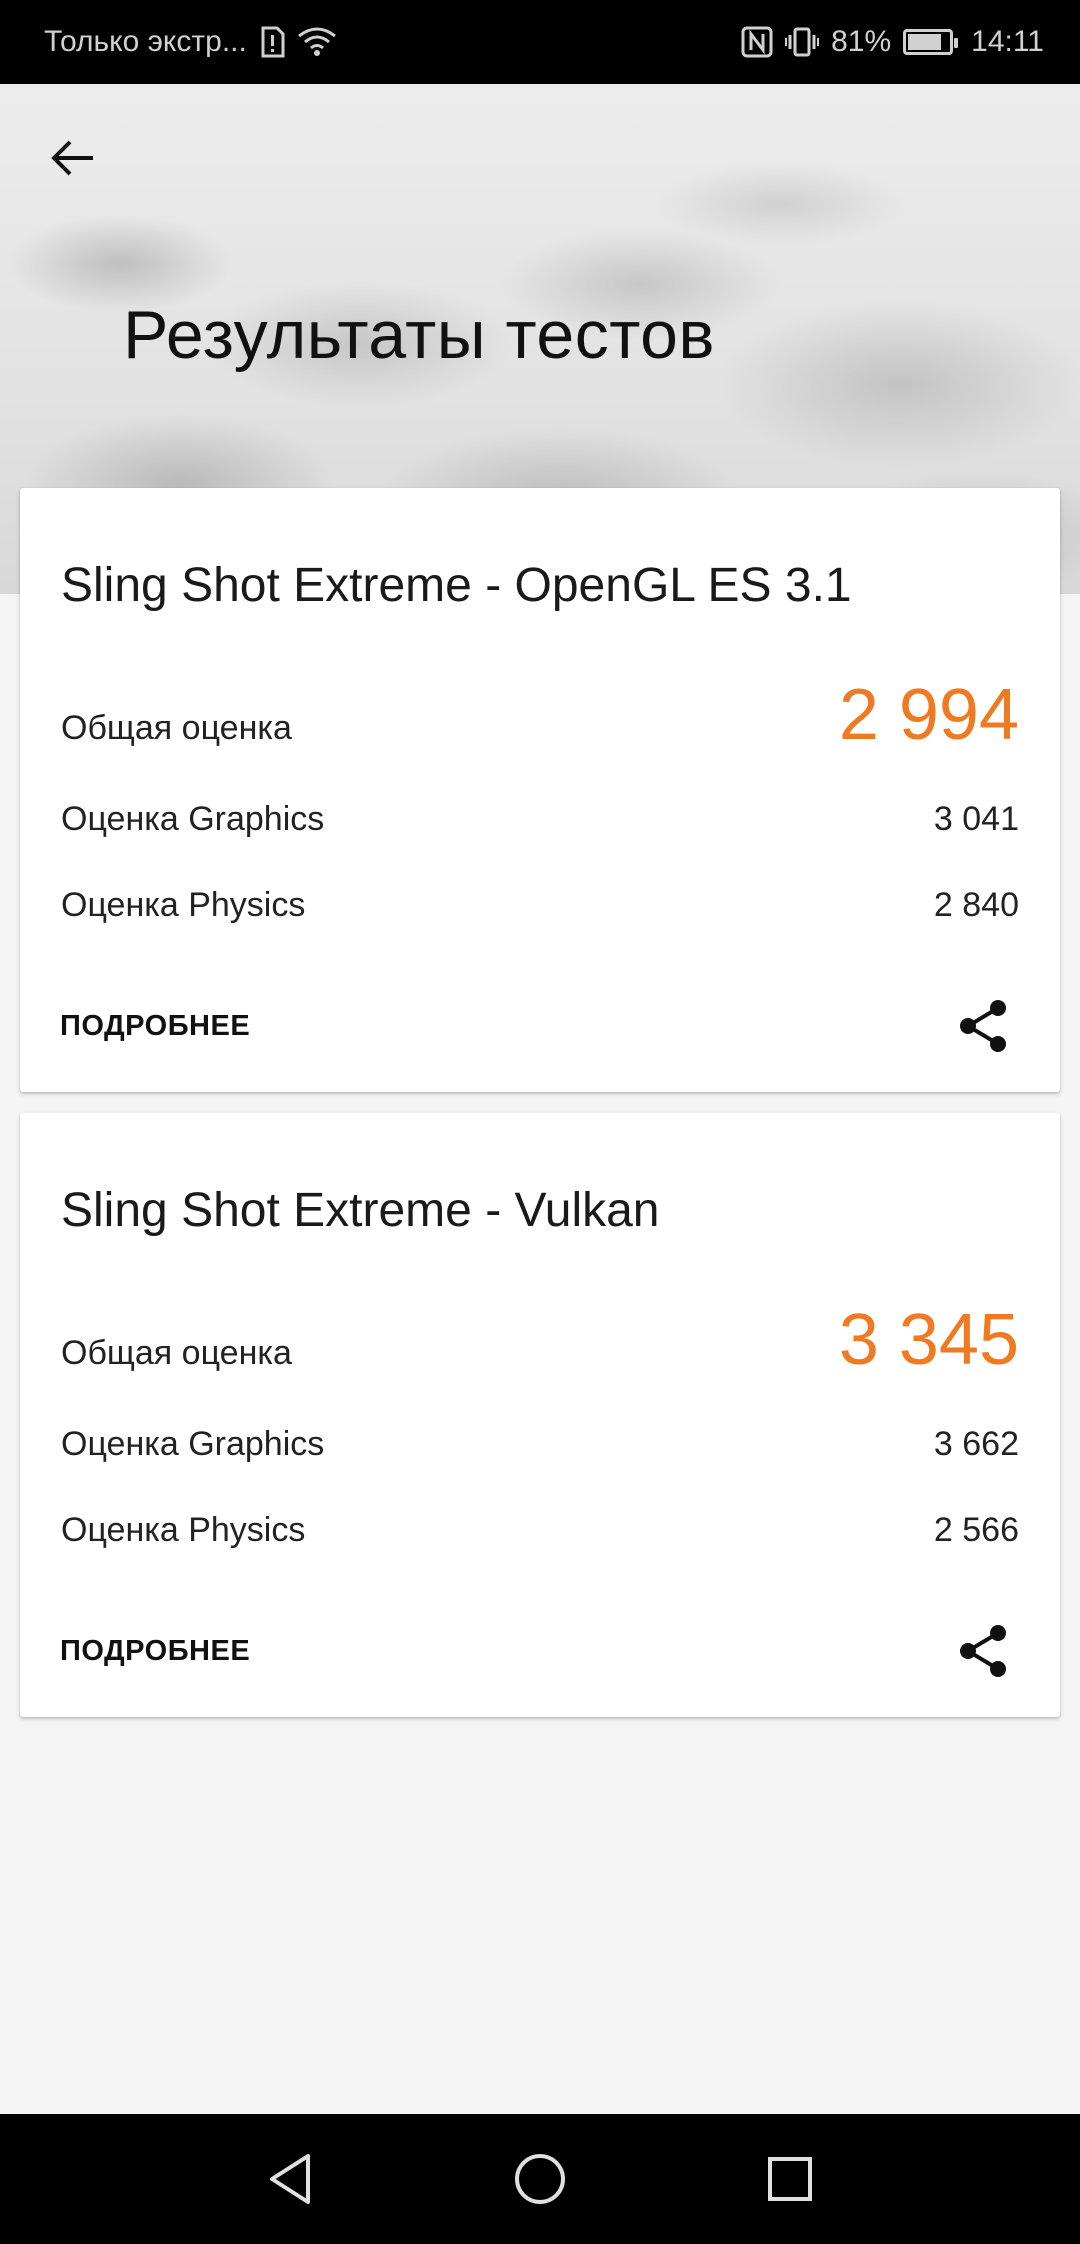 This screenshot has width=1080, height=2244. I want to click on navigation-bar, so click(540, 2179).